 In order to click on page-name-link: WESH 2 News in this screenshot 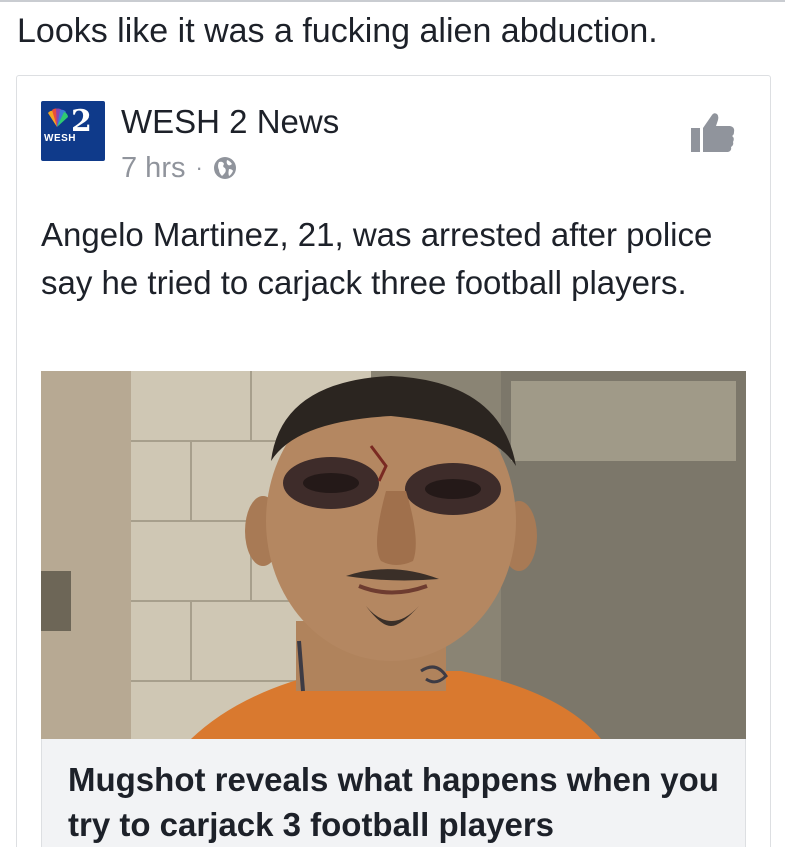, I will do `click(230, 122)`.